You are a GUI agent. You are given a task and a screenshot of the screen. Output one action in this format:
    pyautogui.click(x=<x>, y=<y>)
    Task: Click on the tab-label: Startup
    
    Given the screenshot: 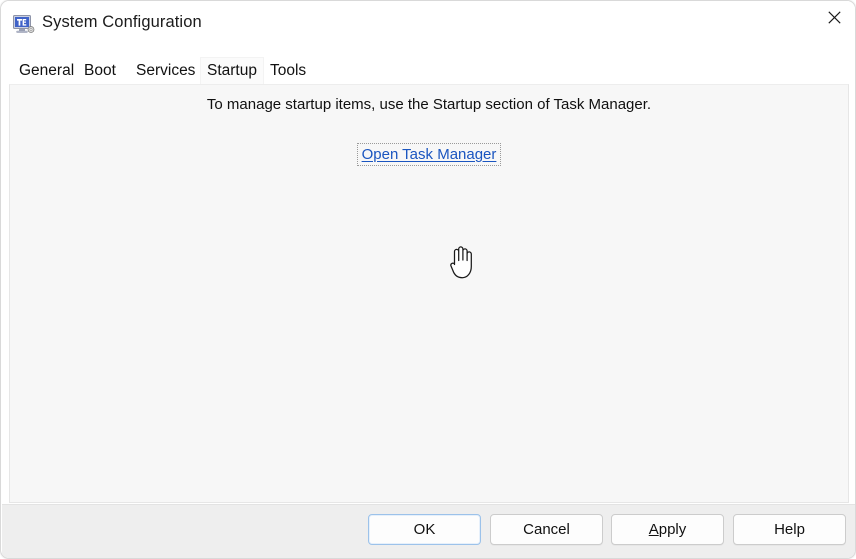 What is the action you would take?
    pyautogui.click(x=232, y=70)
    